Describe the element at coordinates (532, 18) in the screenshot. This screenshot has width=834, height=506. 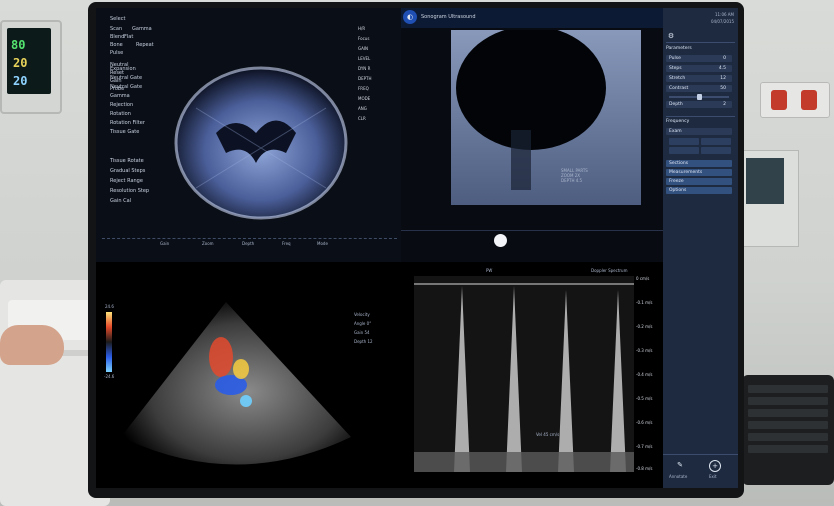
I see `app-header: ◐ Sonogram Ultrasound` at that location.